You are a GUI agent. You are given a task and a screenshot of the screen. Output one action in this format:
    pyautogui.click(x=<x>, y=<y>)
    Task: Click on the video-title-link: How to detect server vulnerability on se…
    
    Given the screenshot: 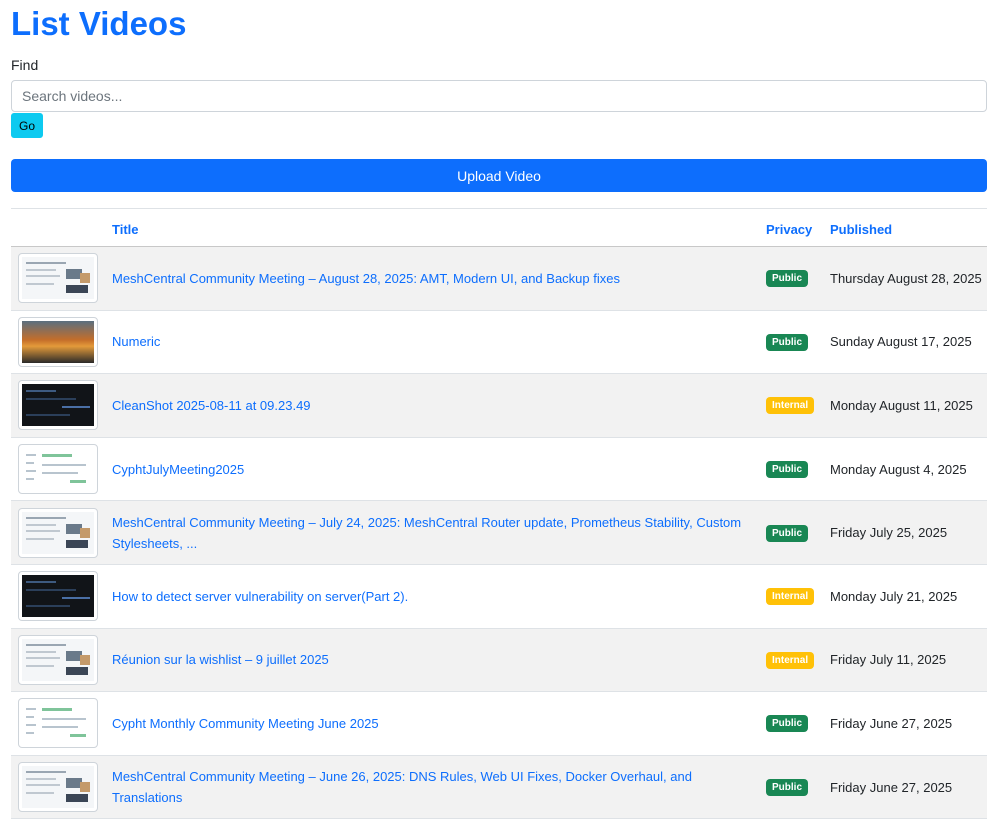 What is the action you would take?
    pyautogui.click(x=439, y=596)
    